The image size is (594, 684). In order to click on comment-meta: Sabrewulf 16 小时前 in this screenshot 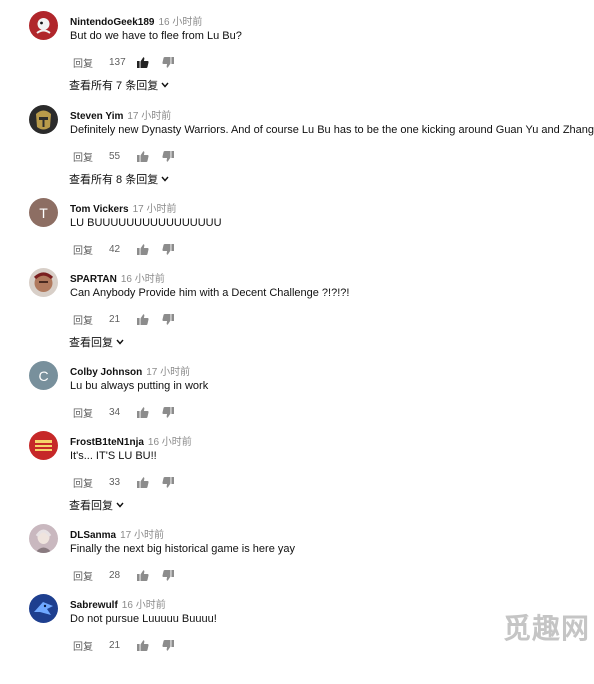, I will do `click(118, 603)`.